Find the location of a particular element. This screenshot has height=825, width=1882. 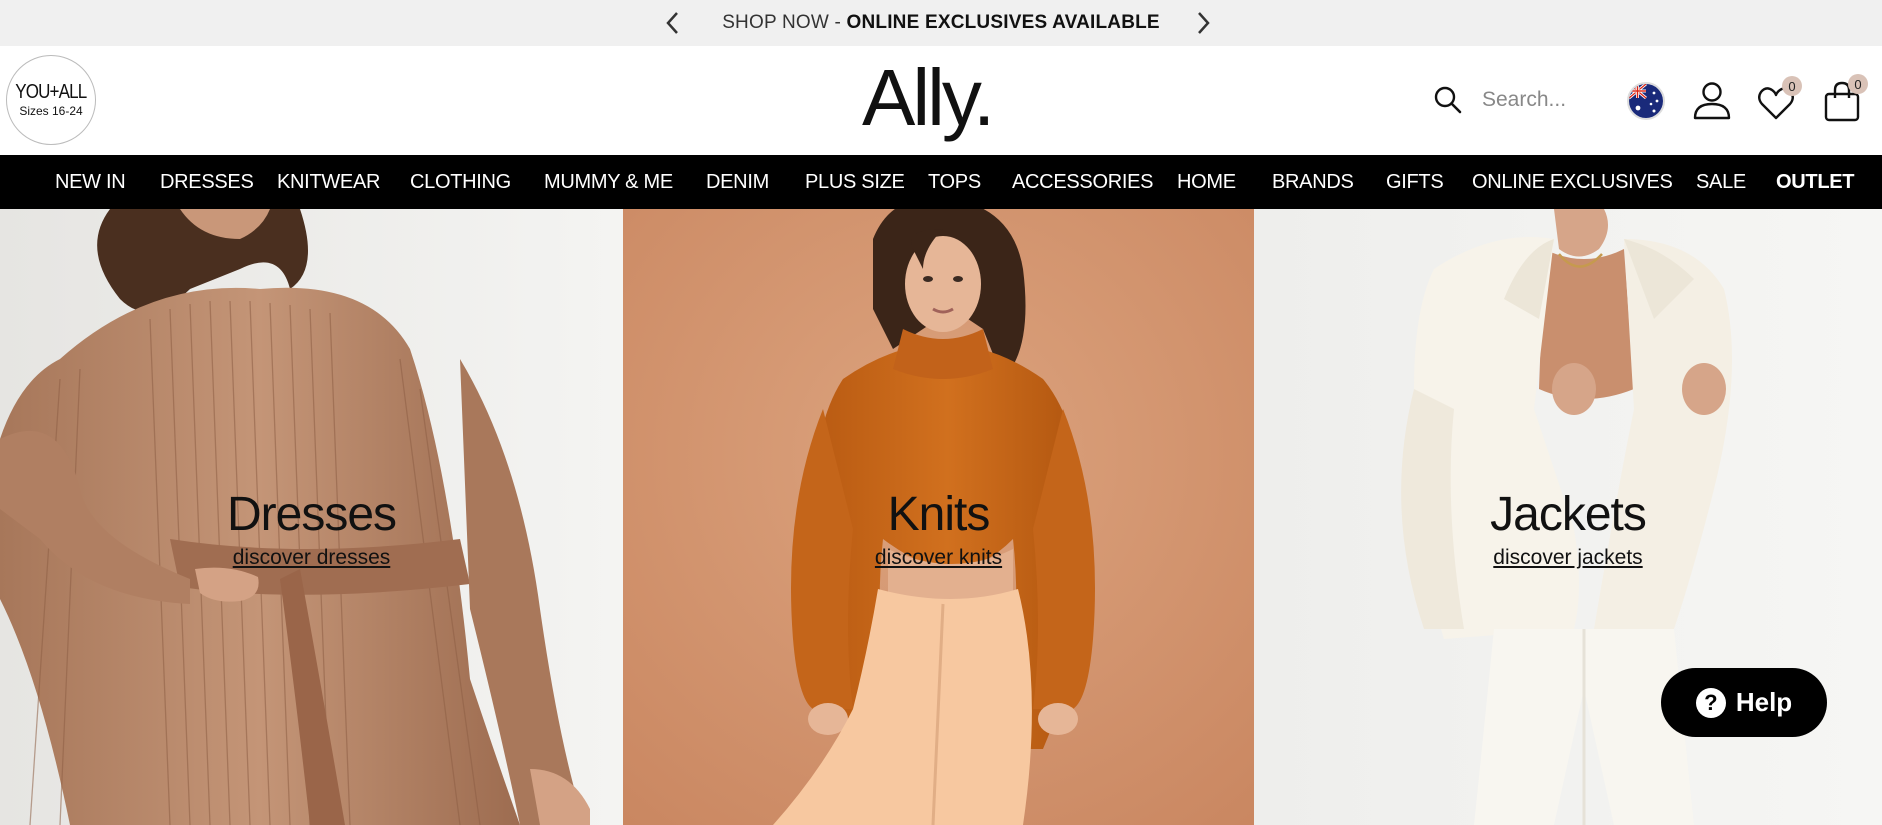

nav-item-brands: BRANDS is located at coordinates (1313, 182).